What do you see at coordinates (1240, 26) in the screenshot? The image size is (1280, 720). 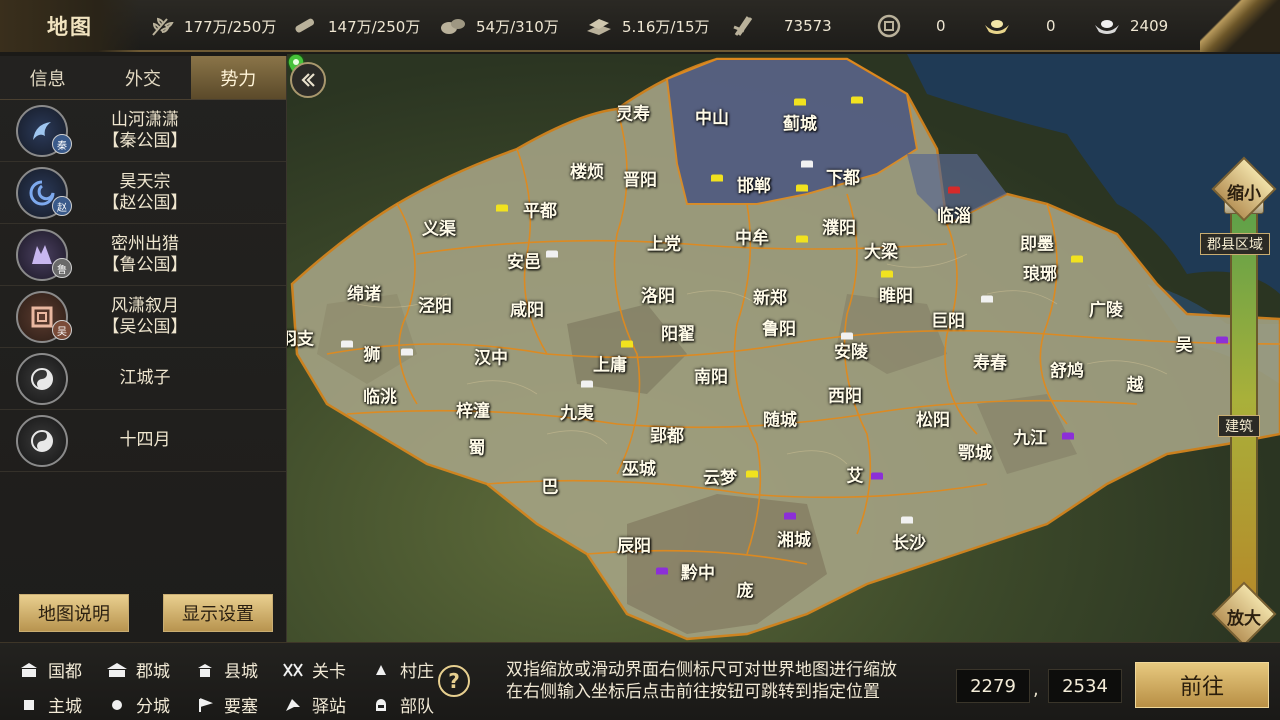 I see `back-button` at bounding box center [1240, 26].